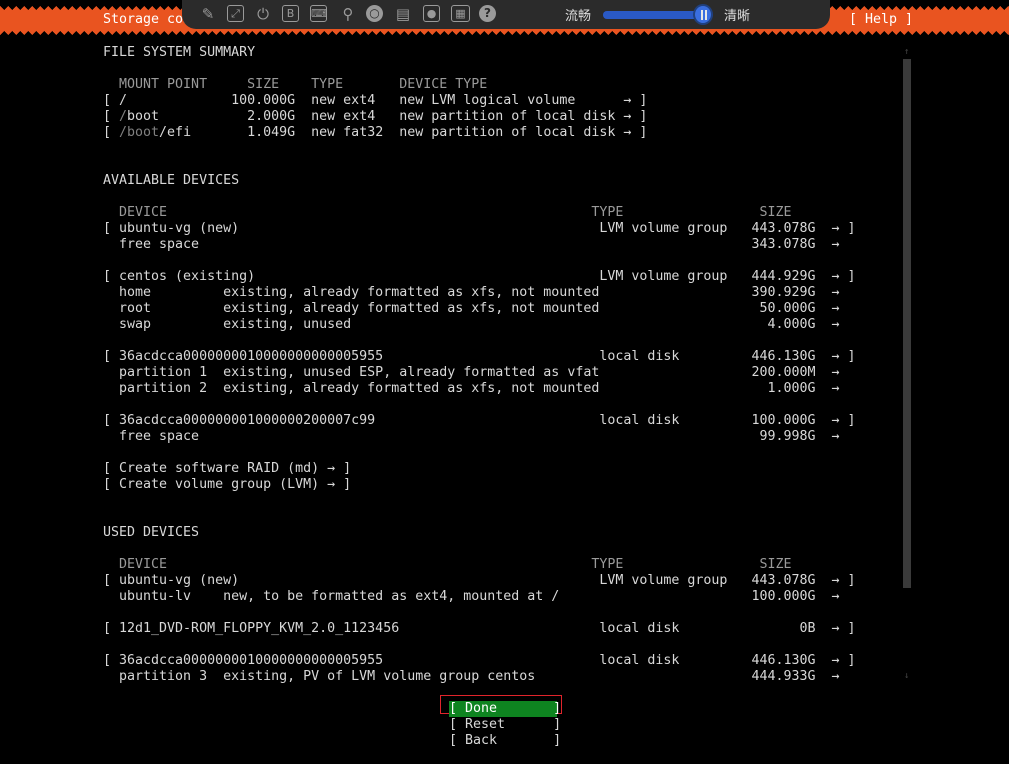 The height and width of the screenshot is (764, 1009). I want to click on scroll-down-icon: ↓, so click(906, 676).